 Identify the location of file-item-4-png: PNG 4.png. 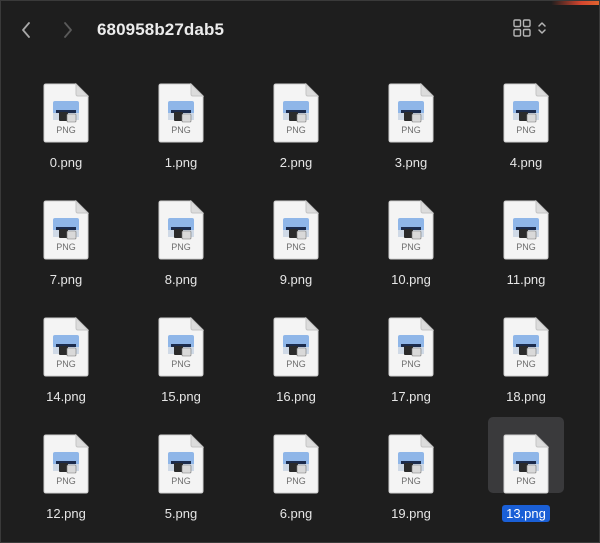
(526, 125).